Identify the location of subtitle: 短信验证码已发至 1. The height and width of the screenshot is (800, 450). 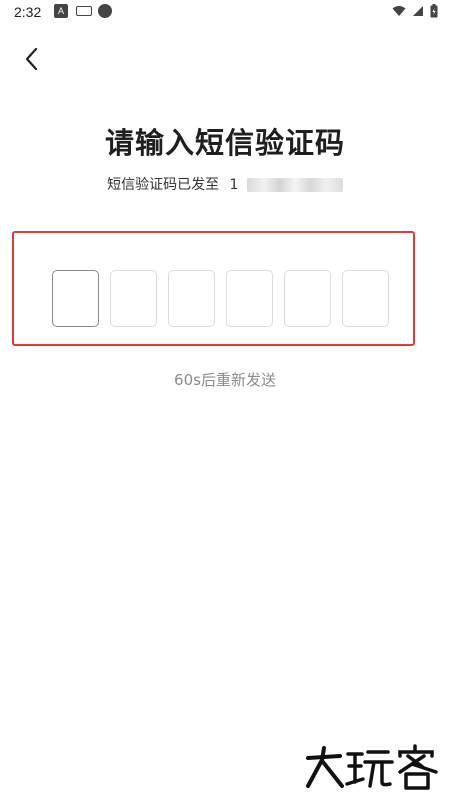
(225, 184).